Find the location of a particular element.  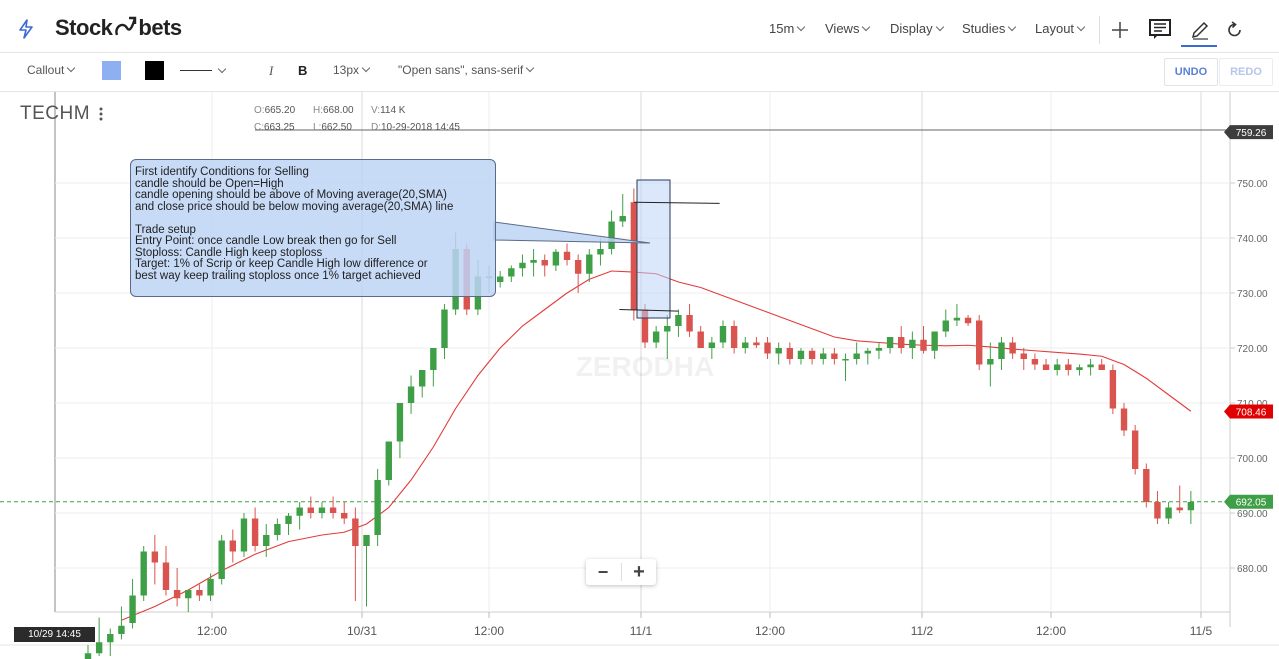

redo-button: REDO is located at coordinates (1246, 72).